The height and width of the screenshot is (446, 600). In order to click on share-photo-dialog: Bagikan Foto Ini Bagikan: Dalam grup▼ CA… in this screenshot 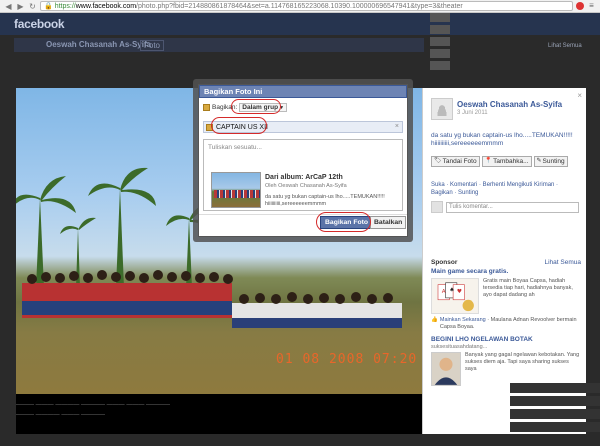, I will do `click(303, 160)`.